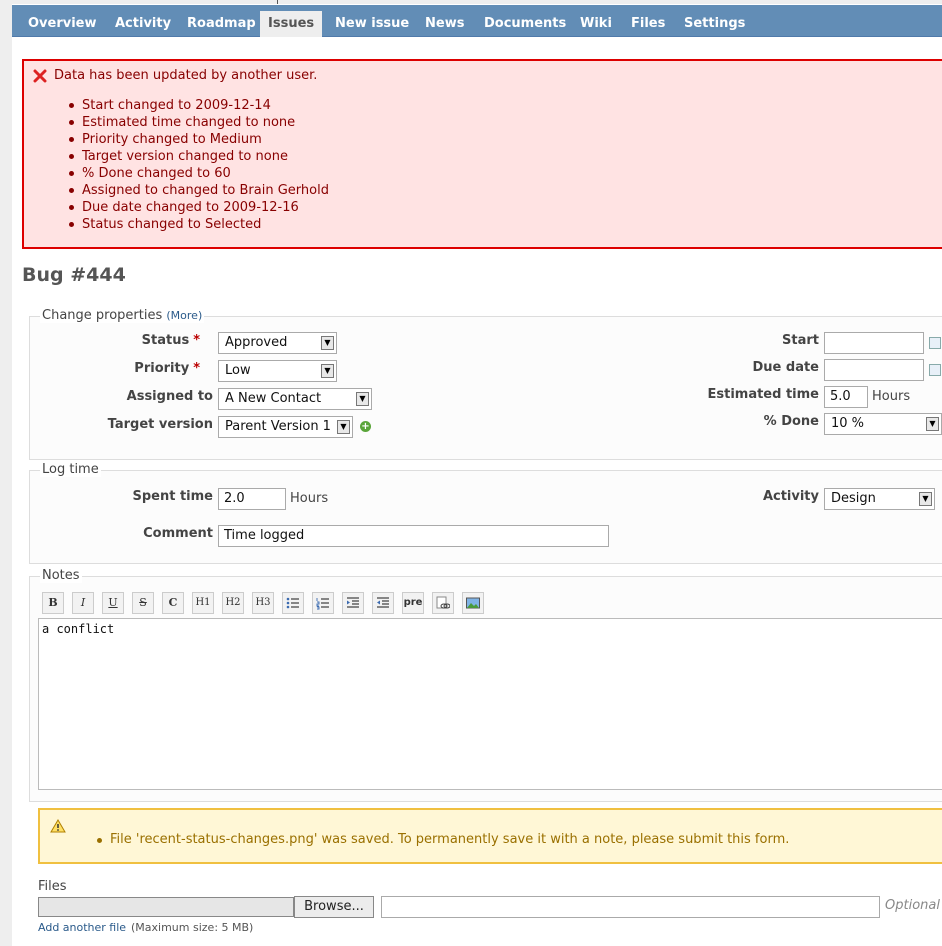 The height and width of the screenshot is (946, 942). I want to click on target-version-select-value: Parent Version 1, so click(278, 426).